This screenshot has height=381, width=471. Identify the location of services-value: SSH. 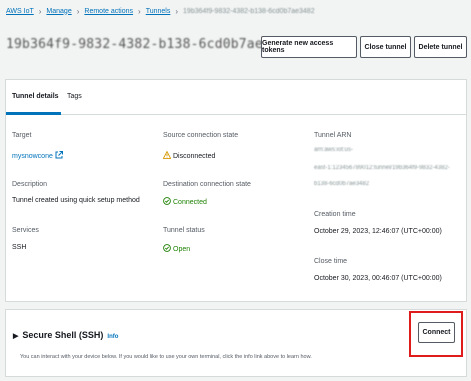
(19, 247).